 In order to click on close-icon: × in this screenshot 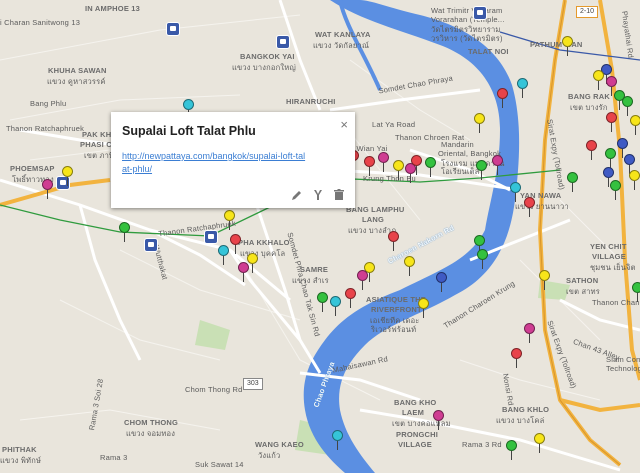, I will do `click(344, 124)`.